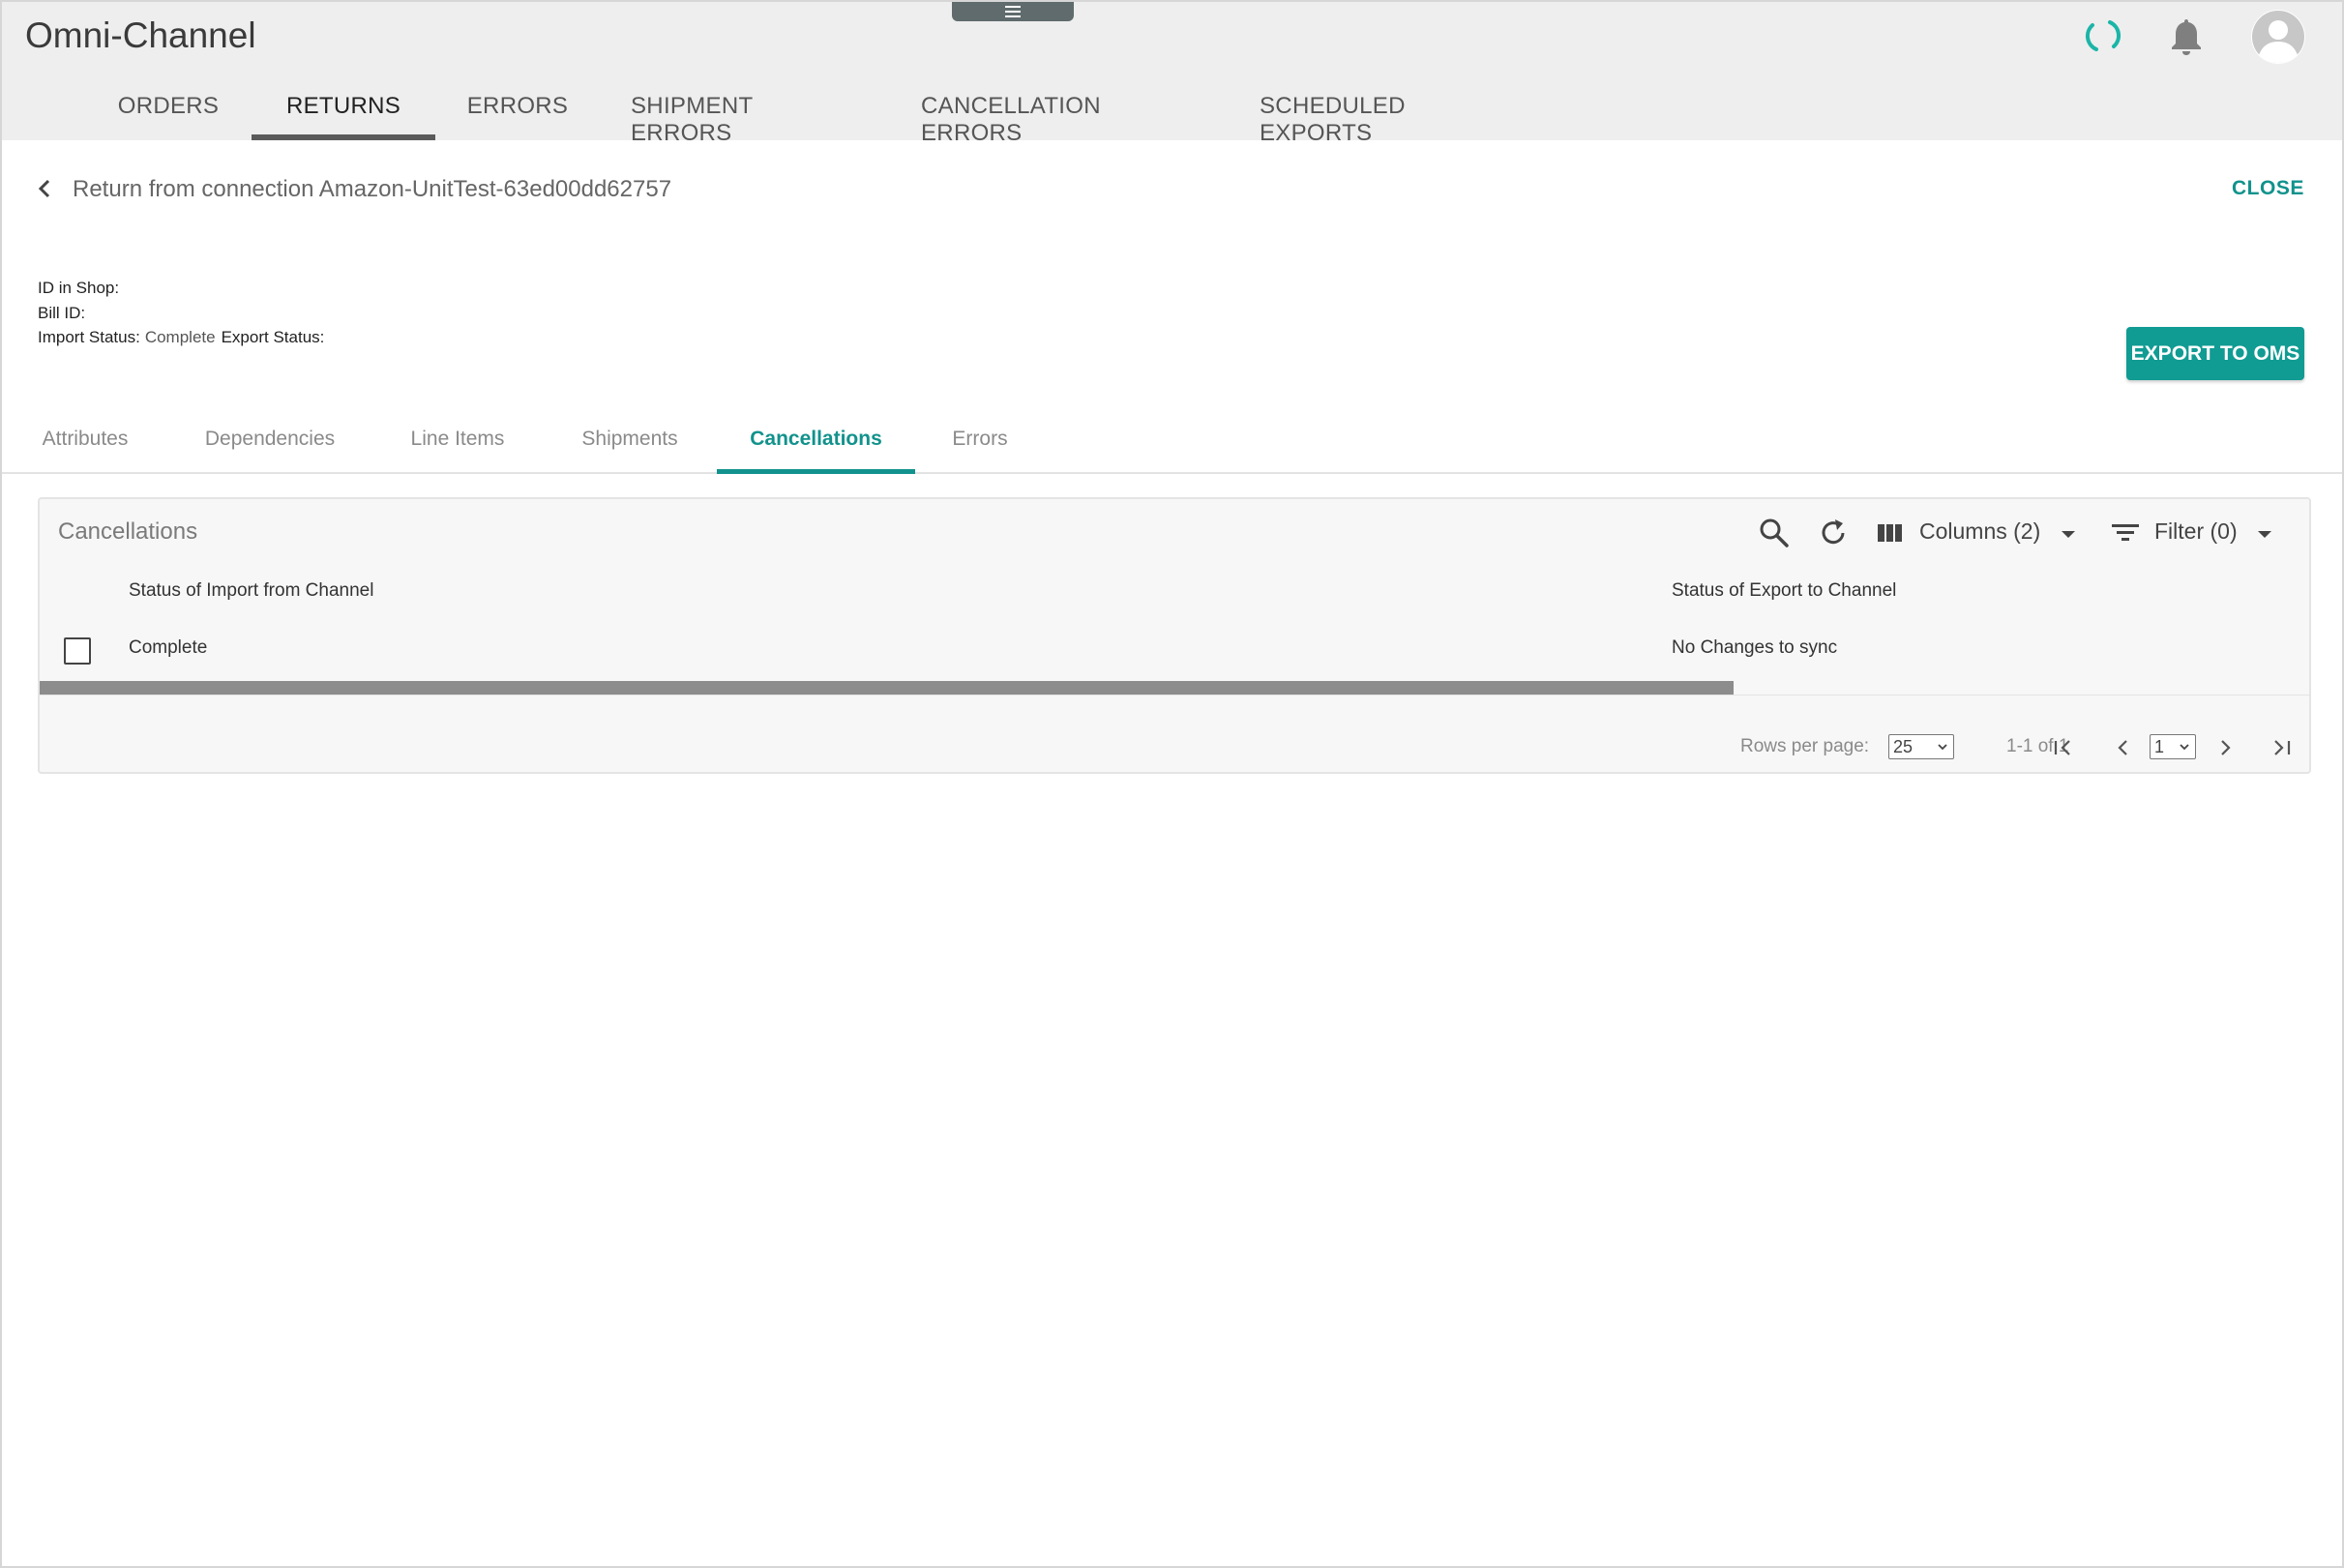 The height and width of the screenshot is (1568, 2344). What do you see at coordinates (1805, 746) in the screenshot?
I see `rows-per-page-label: Rows per page:` at bounding box center [1805, 746].